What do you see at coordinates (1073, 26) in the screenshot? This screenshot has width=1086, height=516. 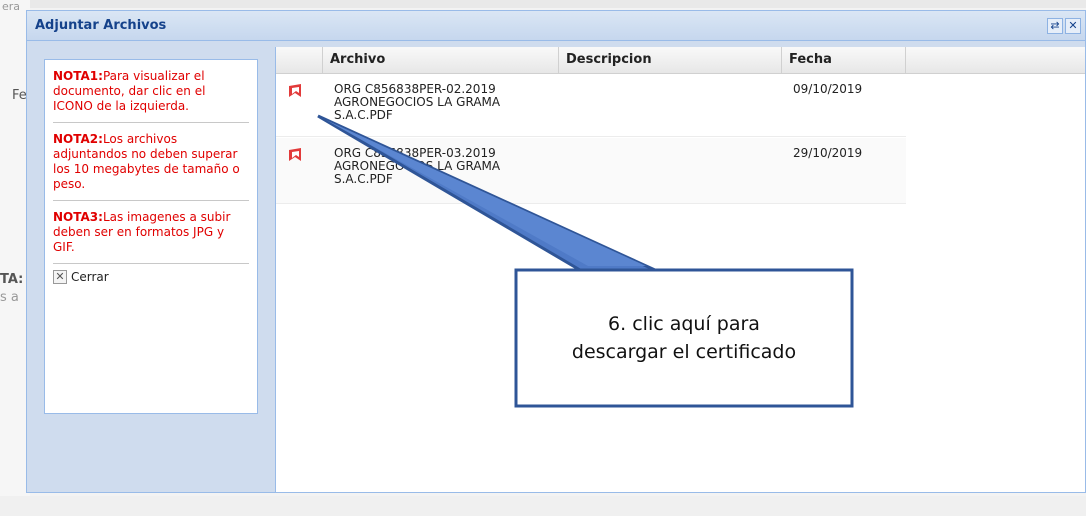 I see `close-icon: ✕` at bounding box center [1073, 26].